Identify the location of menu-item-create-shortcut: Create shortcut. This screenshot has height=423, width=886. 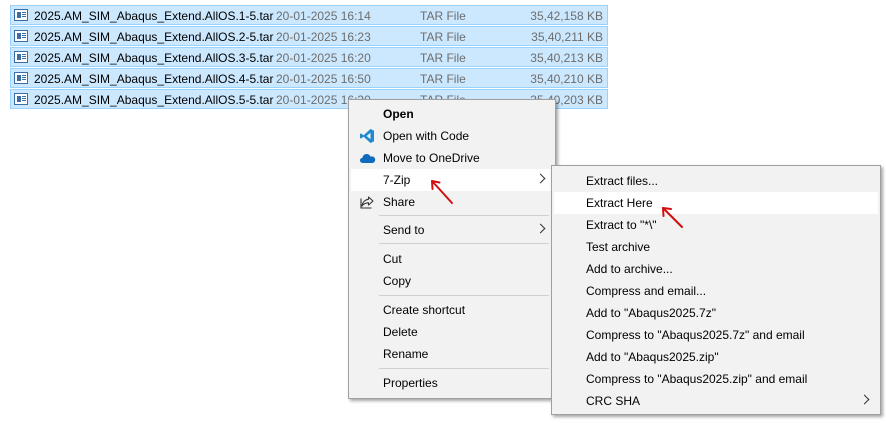
(452, 310).